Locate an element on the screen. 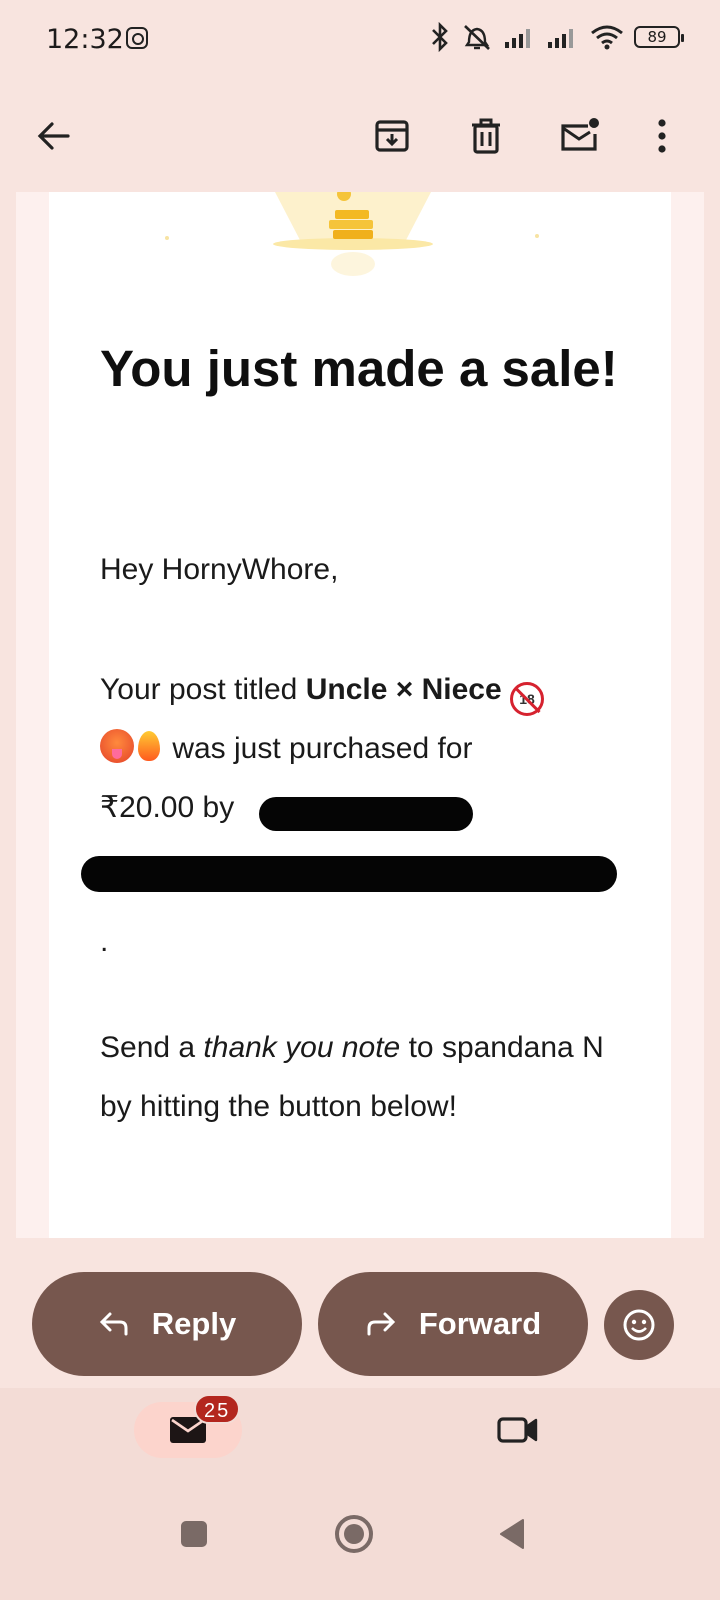 Image resolution: width=720 pixels, height=1600 pixels. meet-video-icon is located at coordinates (517, 1430).